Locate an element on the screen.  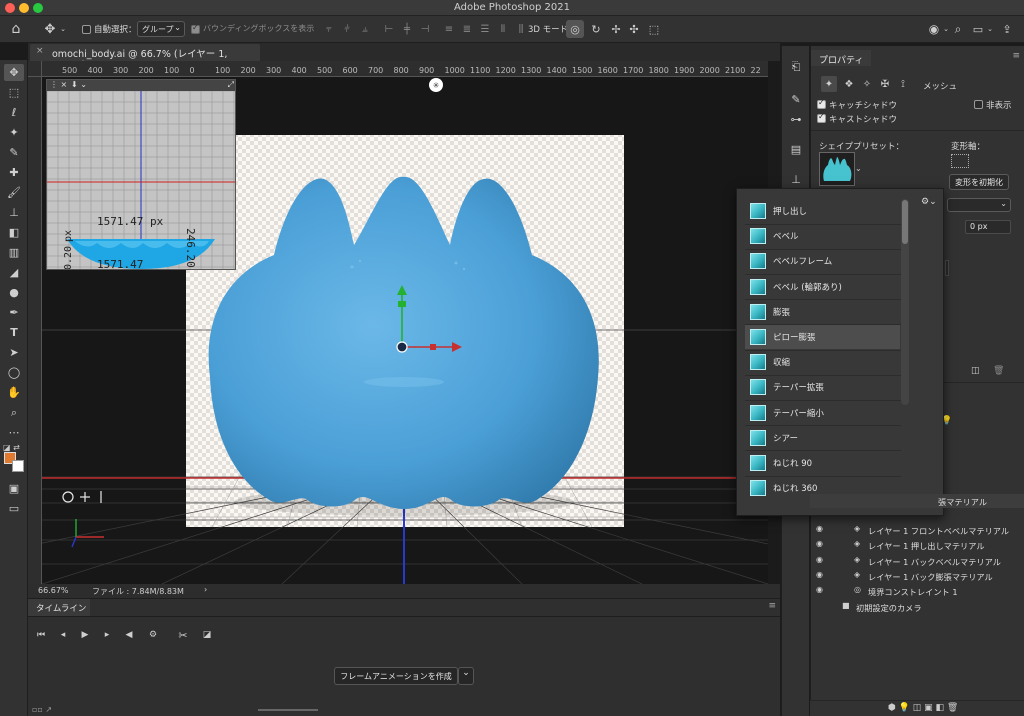
timeline-zoom-slider is located at coordinates (288, 710).